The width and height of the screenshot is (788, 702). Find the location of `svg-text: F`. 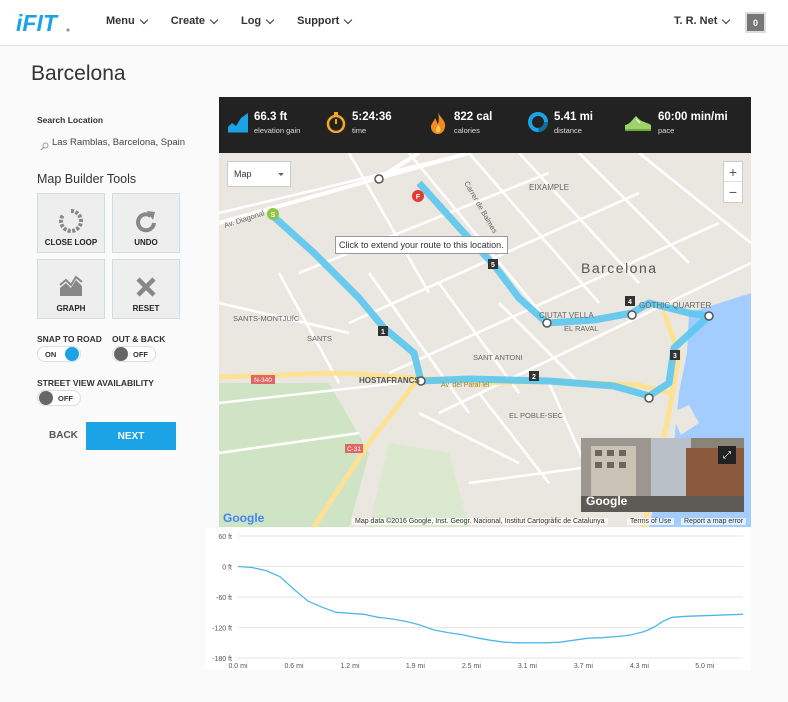

svg-text: F is located at coordinates (418, 197).